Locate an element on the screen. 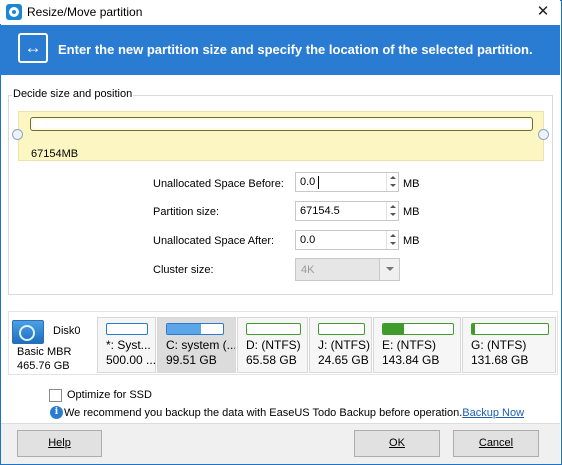  partition-name: E: (NTFS) is located at coordinates (409, 345).